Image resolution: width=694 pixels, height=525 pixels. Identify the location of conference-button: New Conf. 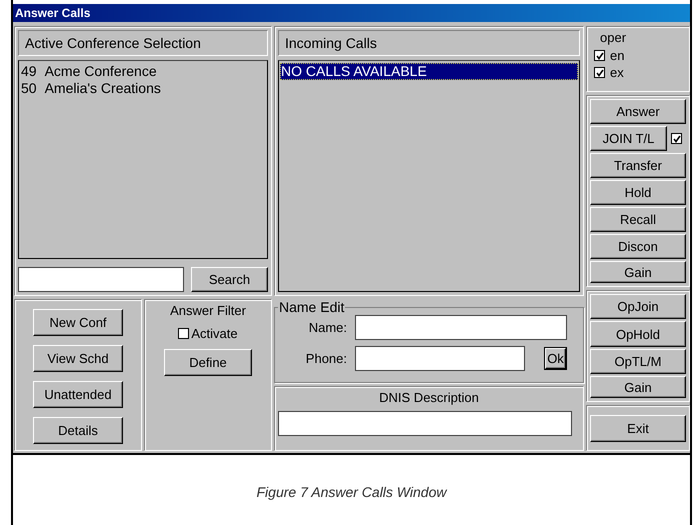
(78, 322).